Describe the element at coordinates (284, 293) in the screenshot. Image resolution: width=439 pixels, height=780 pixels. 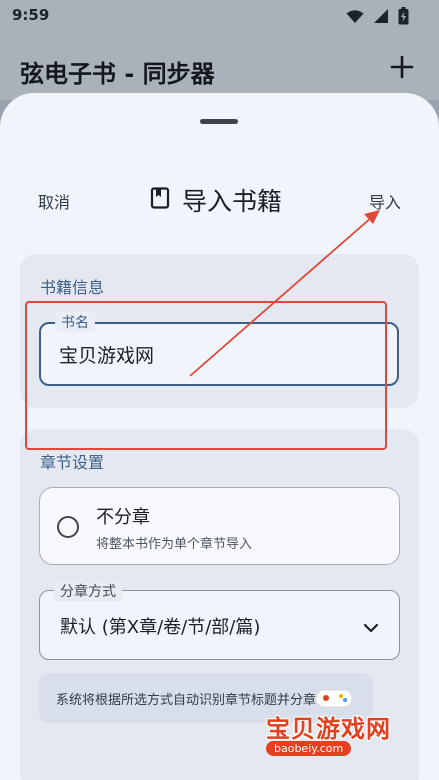
I see `annotation-arrow` at that location.